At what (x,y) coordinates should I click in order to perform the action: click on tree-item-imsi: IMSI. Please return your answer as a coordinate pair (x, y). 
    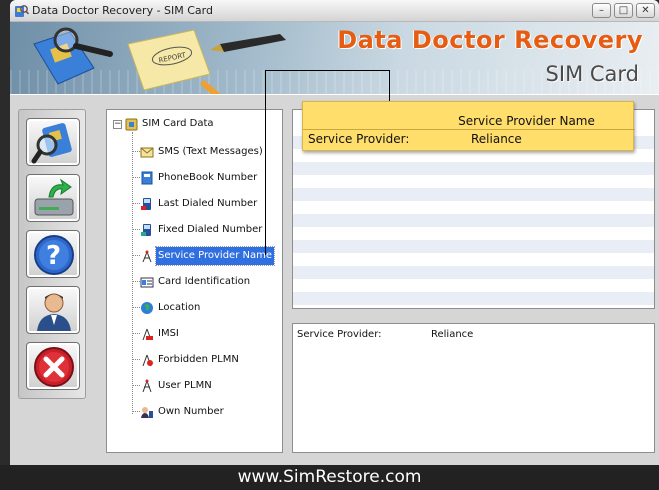
    Looking at the image, I should click on (207, 334).